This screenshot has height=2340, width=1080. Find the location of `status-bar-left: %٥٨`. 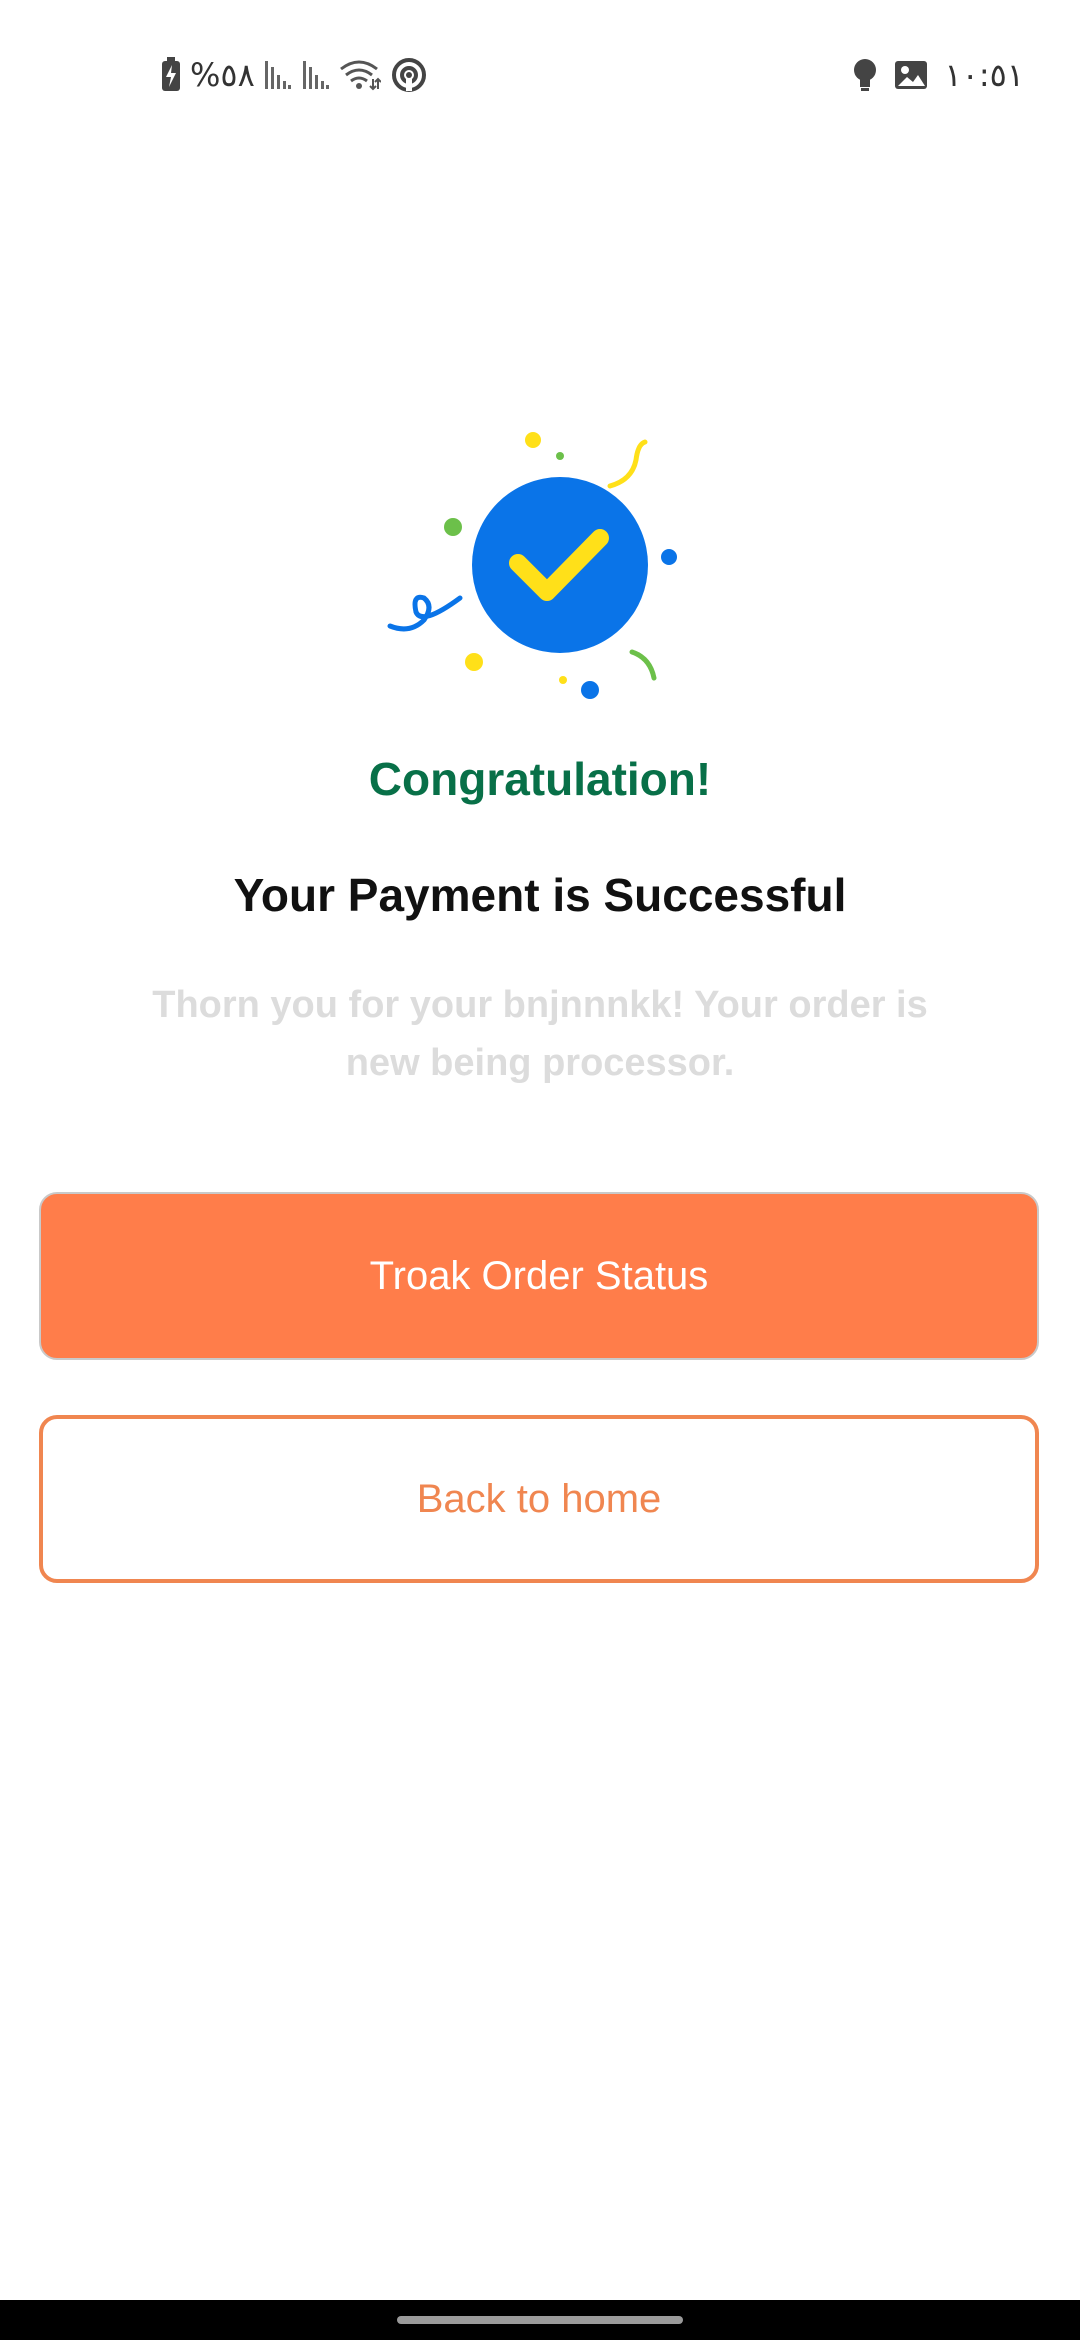

status-bar-left: %٥٨ is located at coordinates (294, 75).